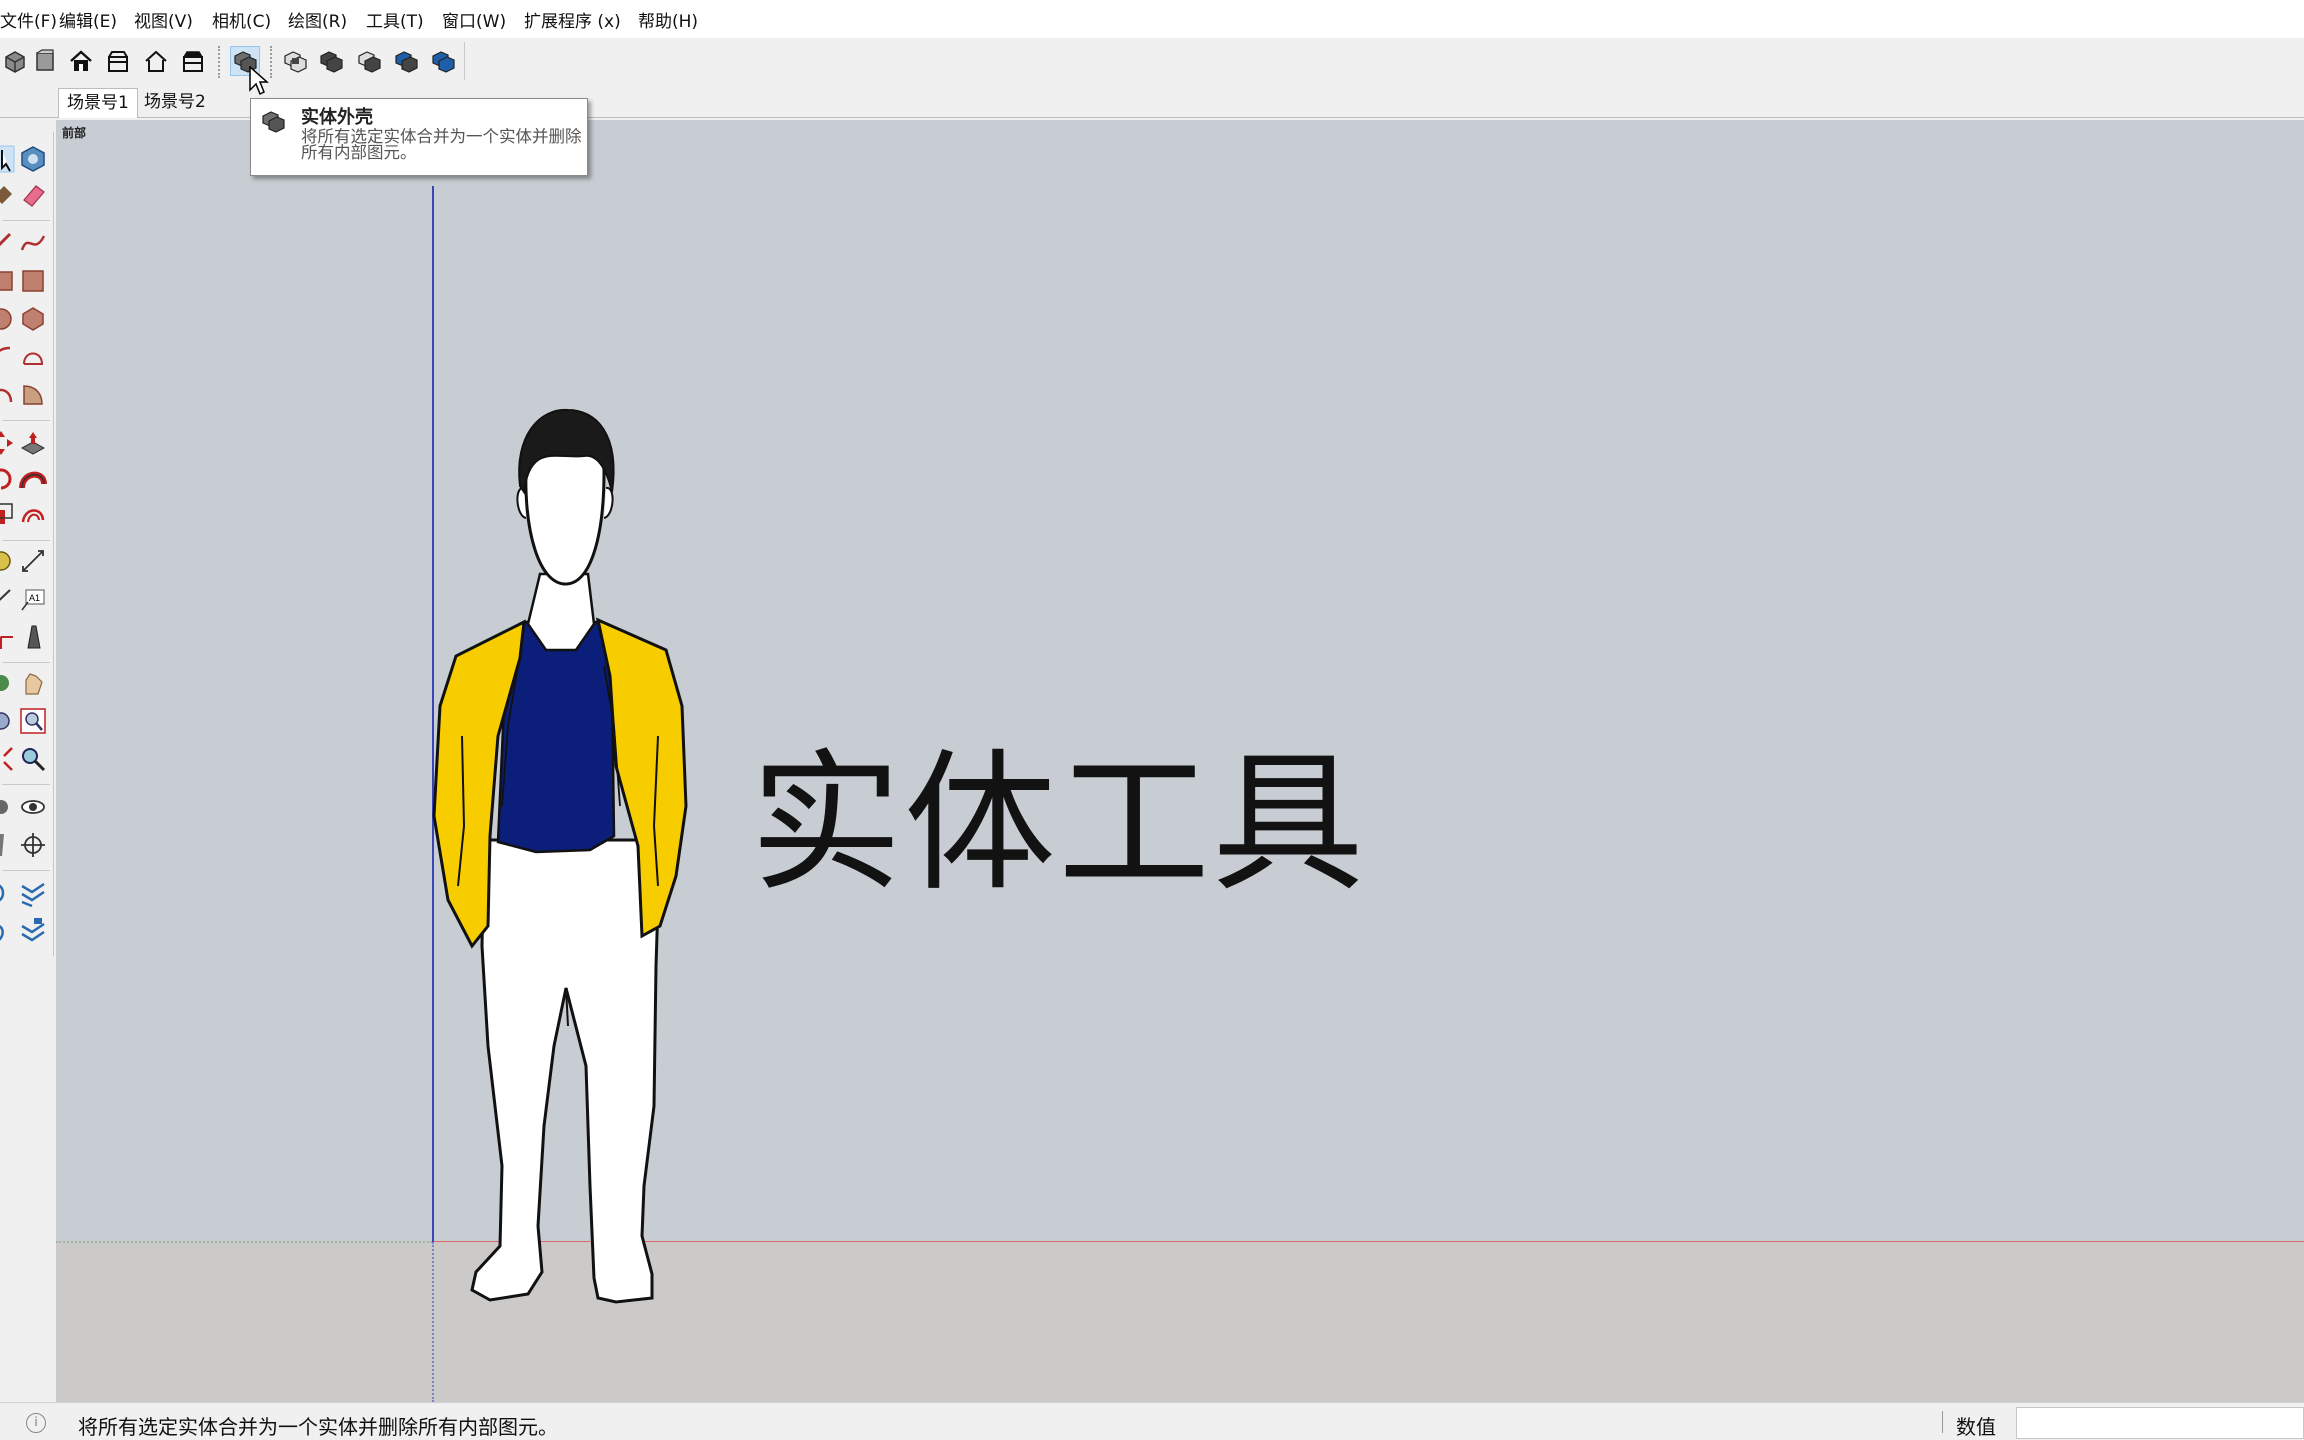 This screenshot has height=1440, width=2304. Describe the element at coordinates (33, 807) in the screenshot. I see `look-around-icon` at that location.